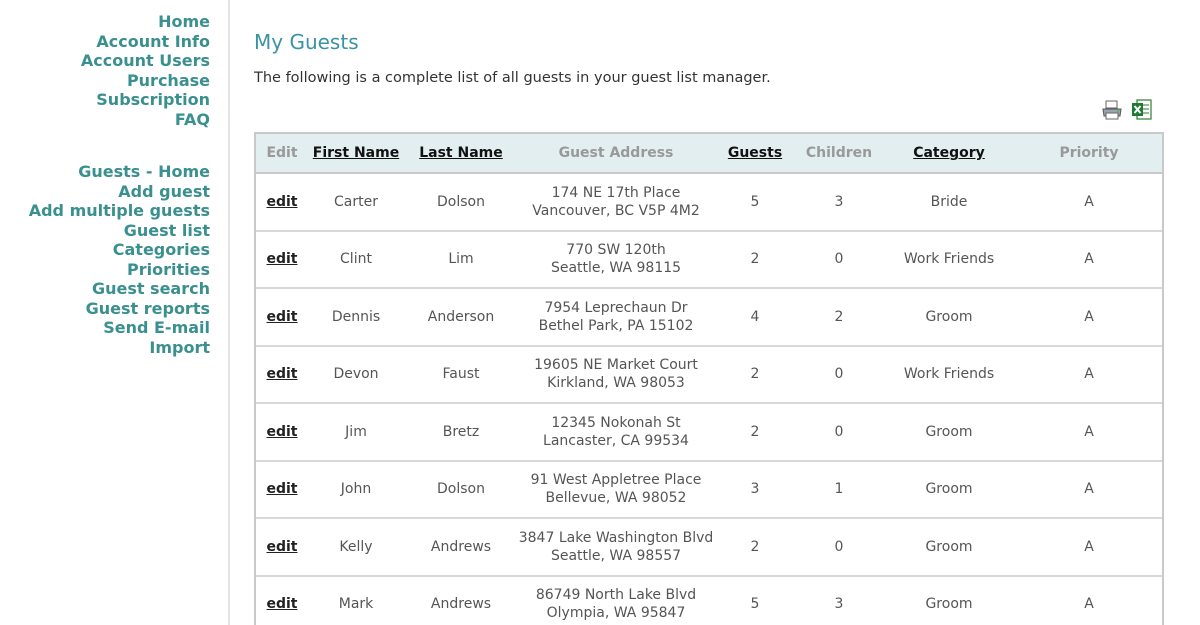 Image resolution: width=1200 pixels, height=625 pixels. I want to click on children-cell: 1, so click(839, 489).